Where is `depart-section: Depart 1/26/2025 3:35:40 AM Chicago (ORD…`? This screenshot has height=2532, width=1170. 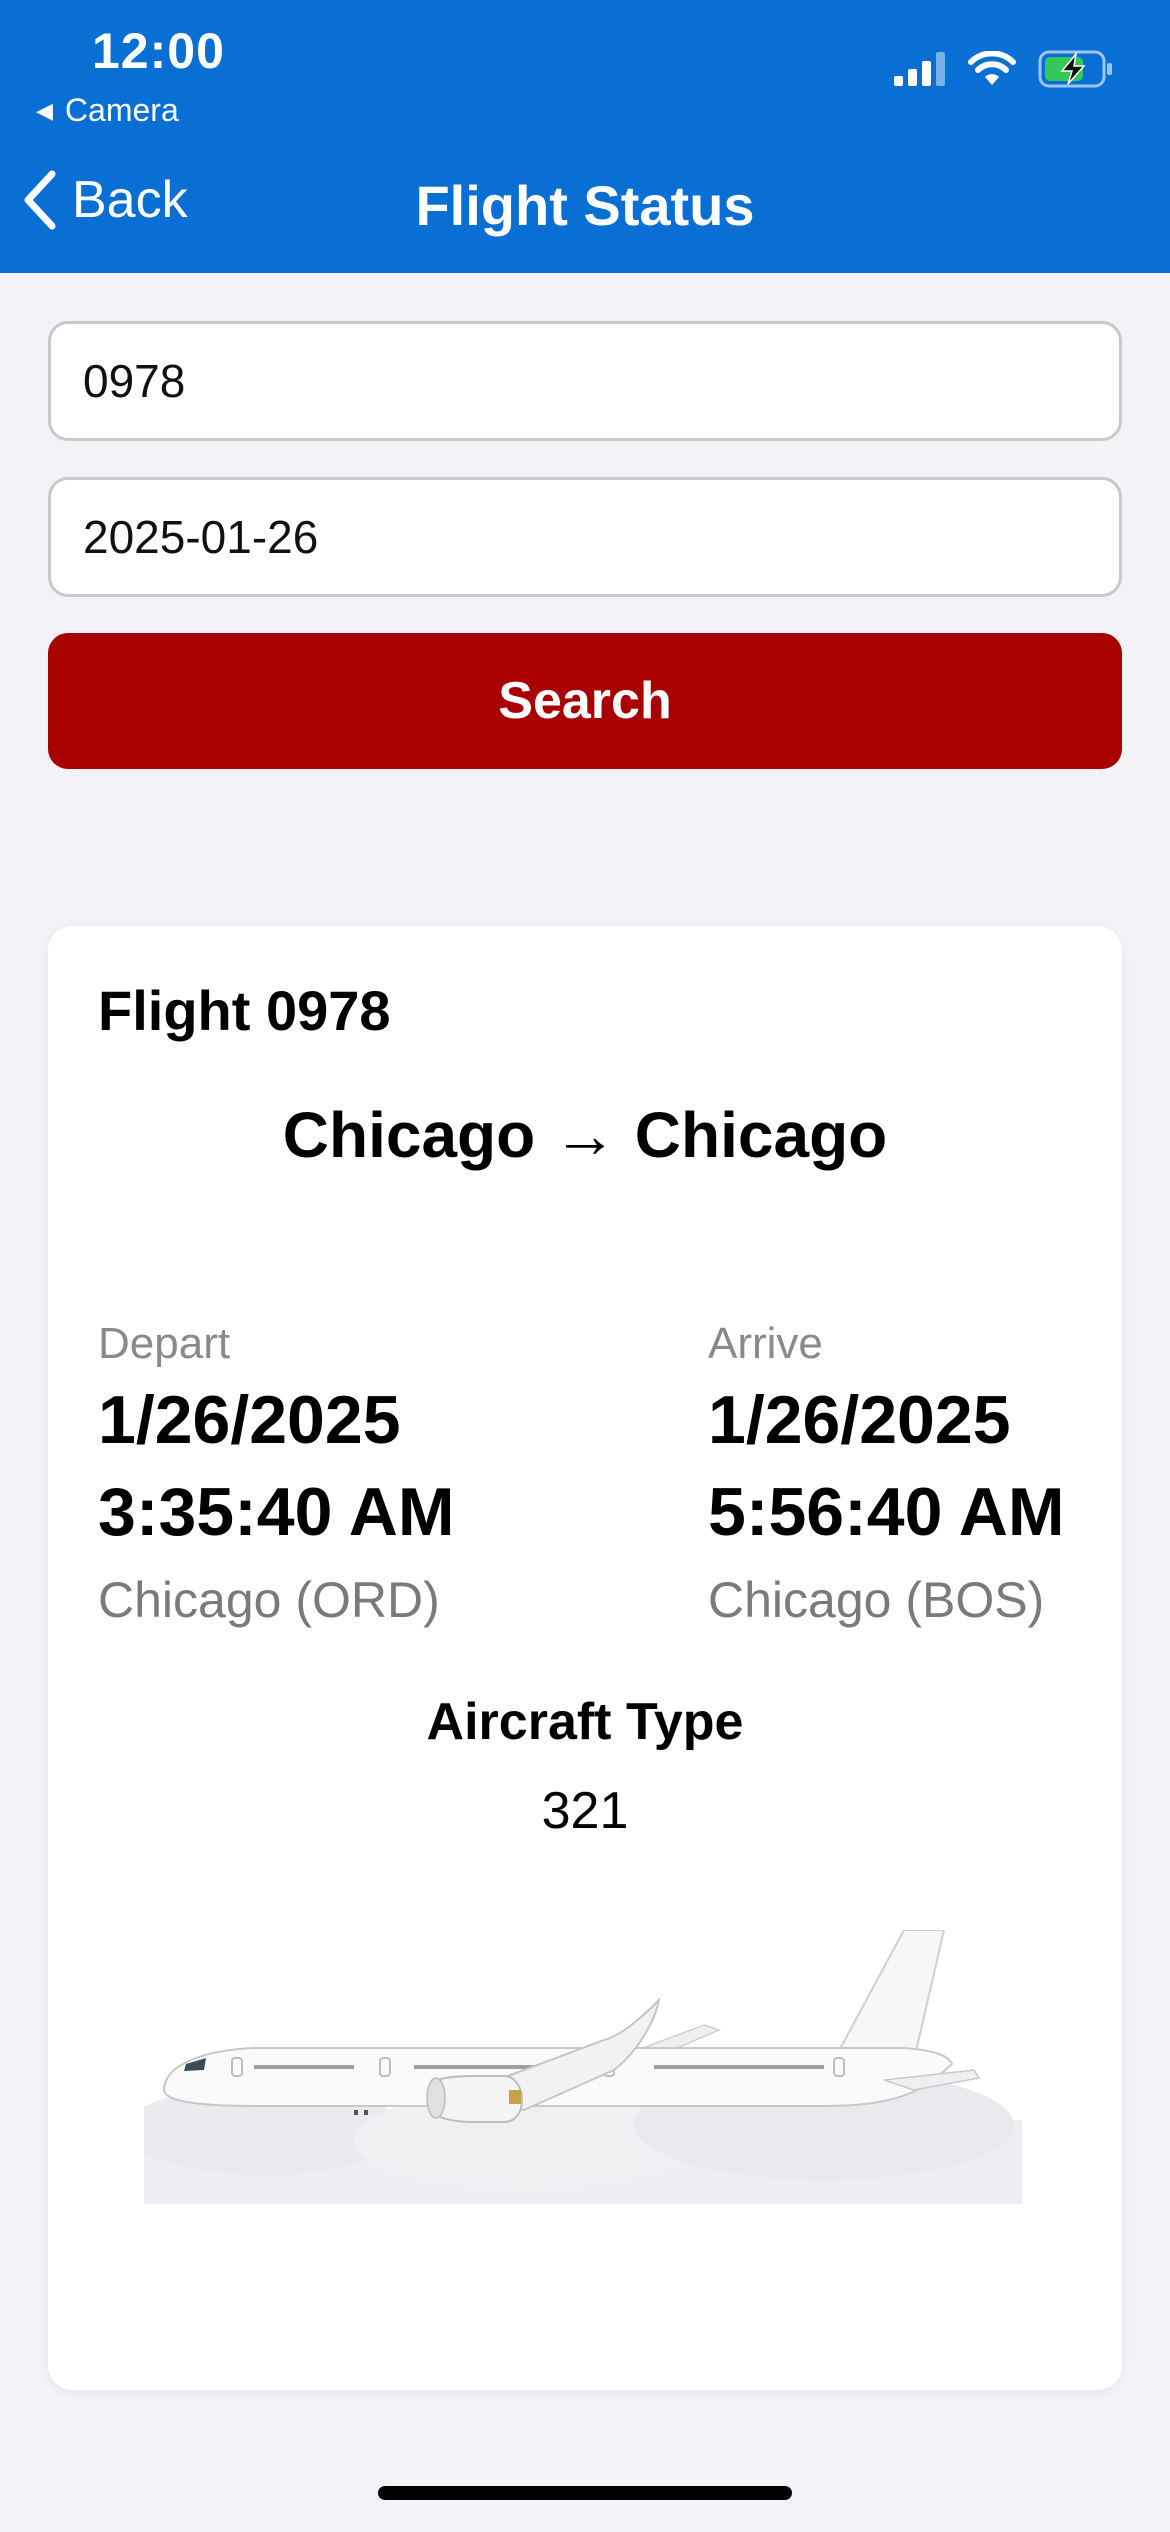 depart-section: Depart 1/26/2025 3:35:40 AM Chicago (ORD… is located at coordinates (276, 1478).